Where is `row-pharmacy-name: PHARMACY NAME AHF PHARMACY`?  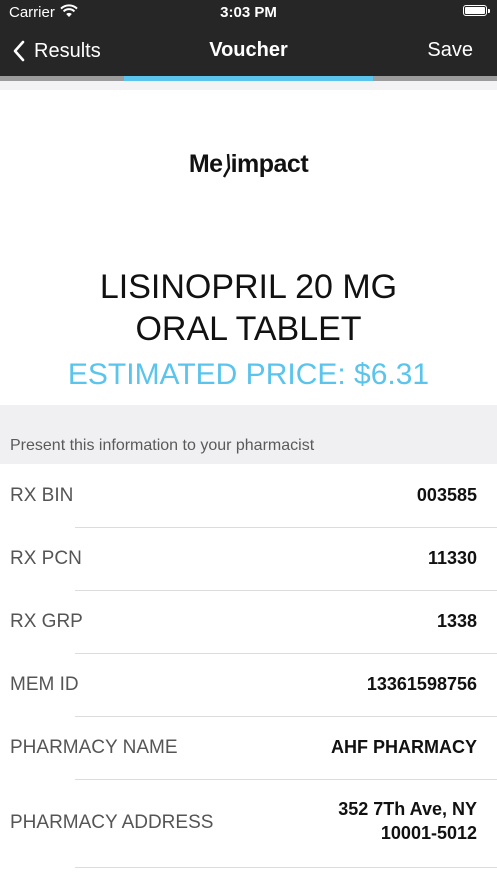 row-pharmacy-name: PHARMACY NAME AHF PHARMACY is located at coordinates (248, 748).